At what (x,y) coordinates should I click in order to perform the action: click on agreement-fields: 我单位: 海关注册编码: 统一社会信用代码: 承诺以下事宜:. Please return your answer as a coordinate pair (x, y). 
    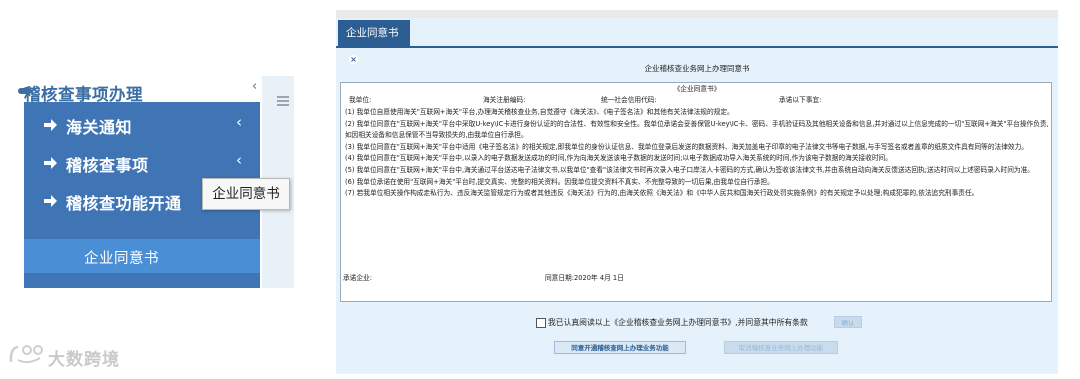
    Looking at the image, I should click on (699, 101).